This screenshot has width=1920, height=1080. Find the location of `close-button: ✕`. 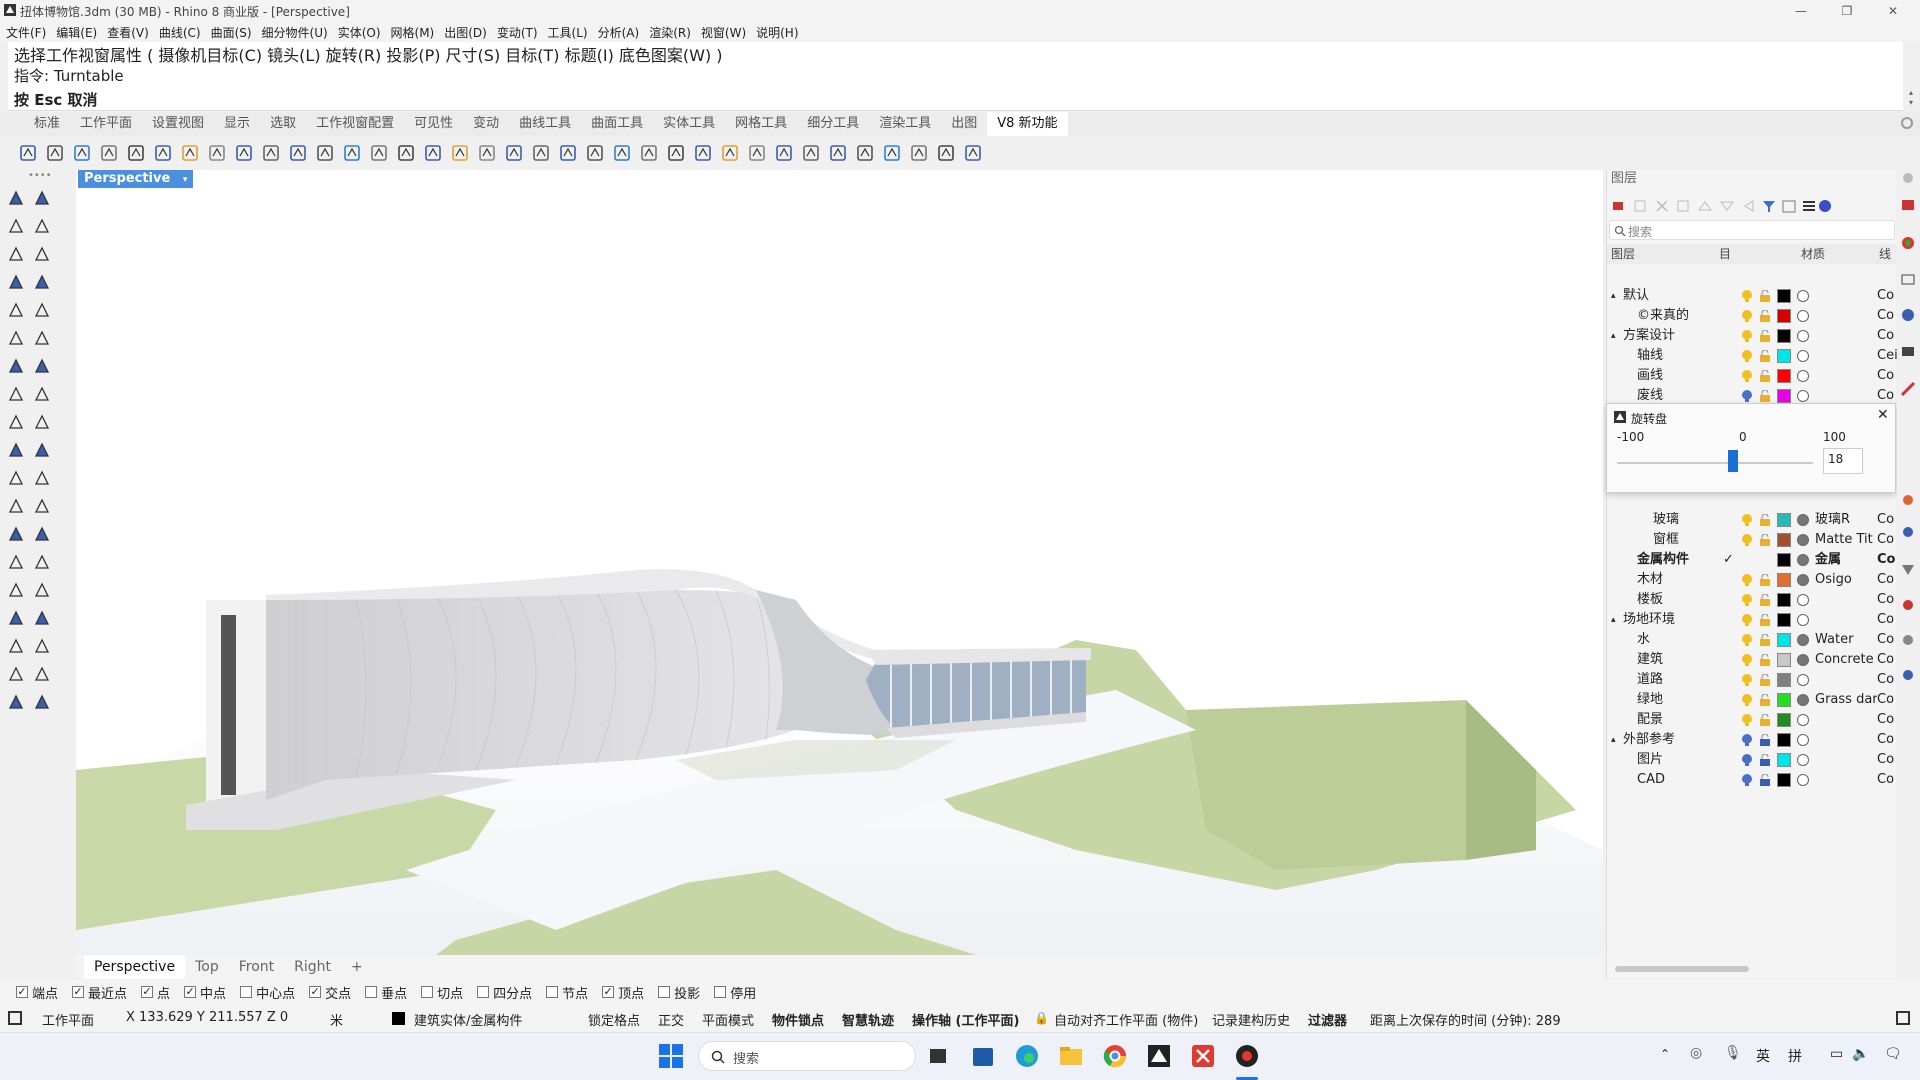

close-button: ✕ is located at coordinates (1893, 11).